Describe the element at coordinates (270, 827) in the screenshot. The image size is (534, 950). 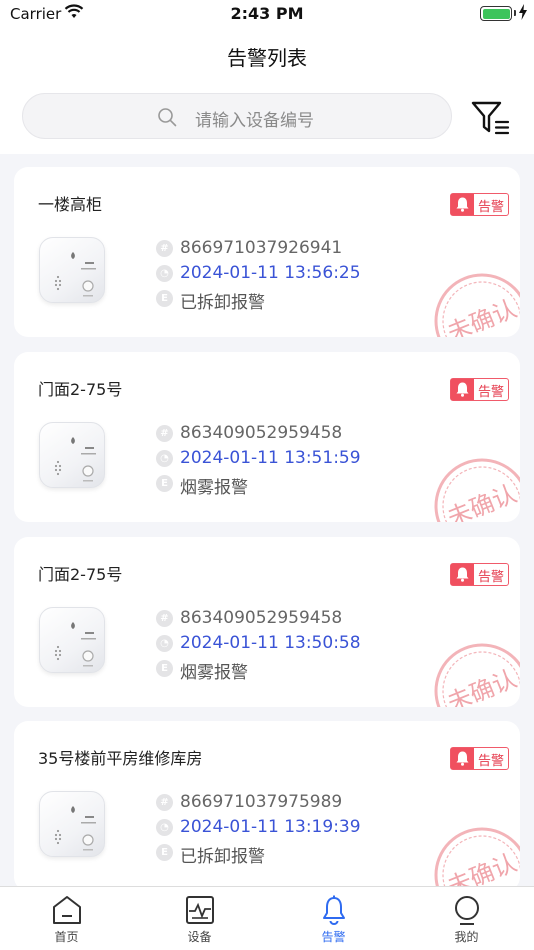
I see `alarm-time: 2024-01-11 13:19:39` at that location.